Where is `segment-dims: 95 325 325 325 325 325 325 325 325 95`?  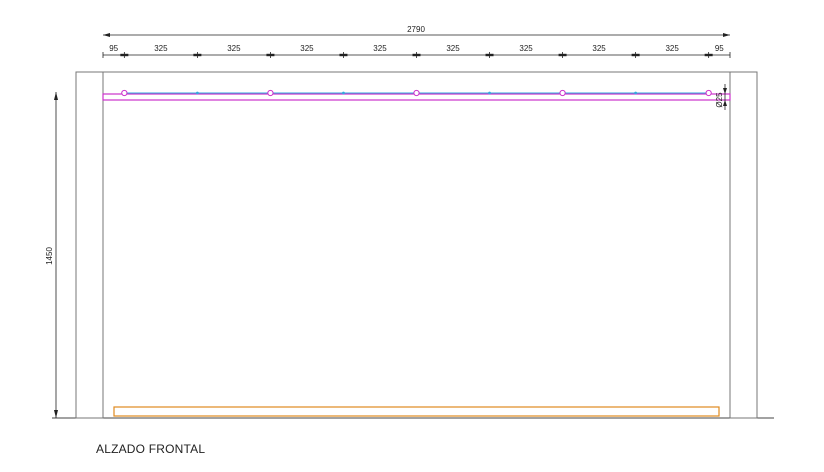
segment-dims: 95 325 325 325 325 325 325 325 325 95 is located at coordinates (416, 51).